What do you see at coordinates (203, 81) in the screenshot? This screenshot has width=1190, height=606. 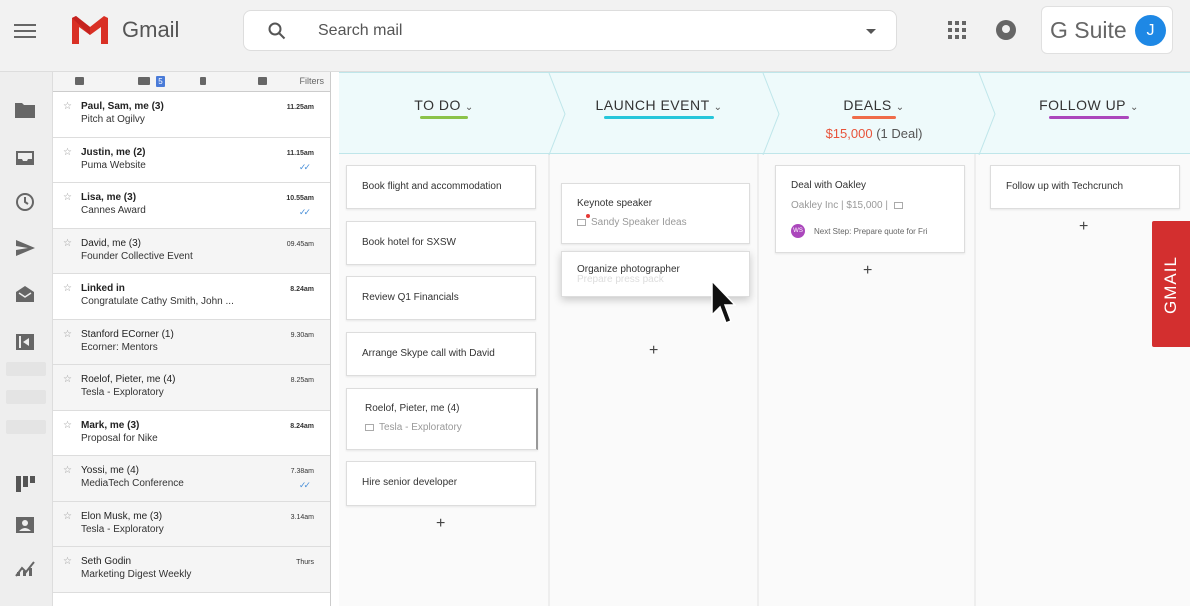 I see `promotions-tab-icon` at bounding box center [203, 81].